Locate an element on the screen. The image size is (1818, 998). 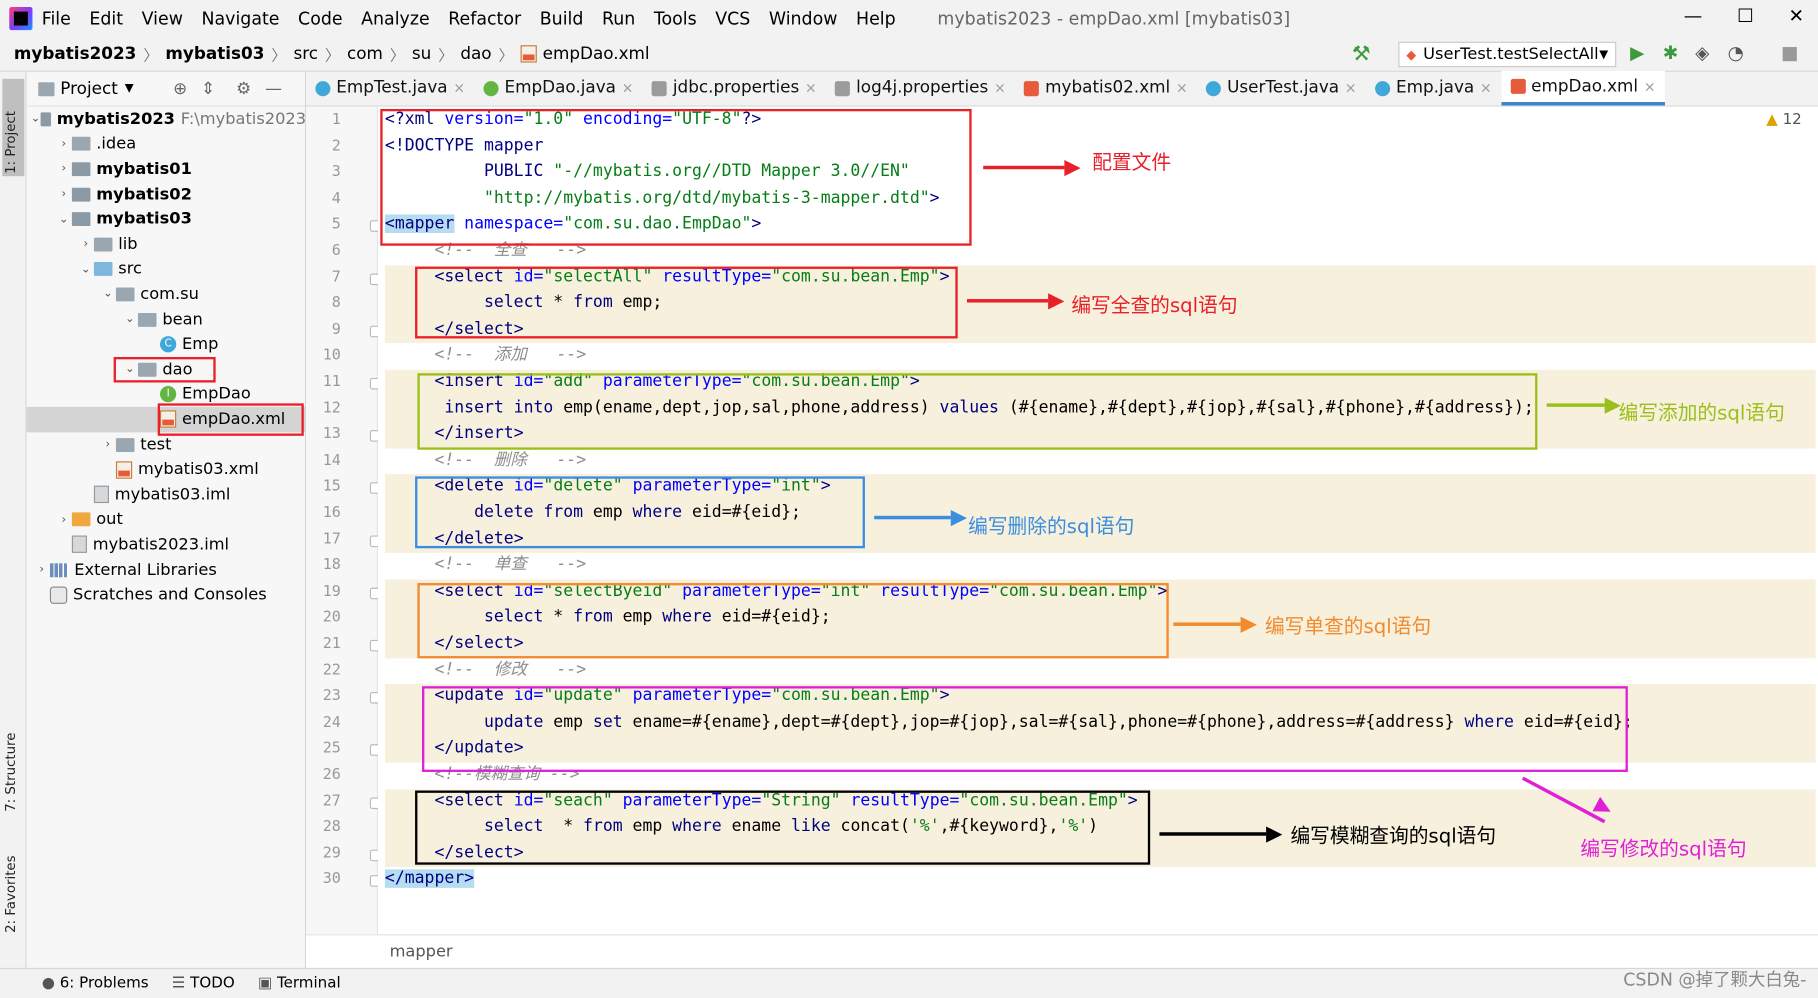
tree-item: › External Libraries is located at coordinates (166, 569).